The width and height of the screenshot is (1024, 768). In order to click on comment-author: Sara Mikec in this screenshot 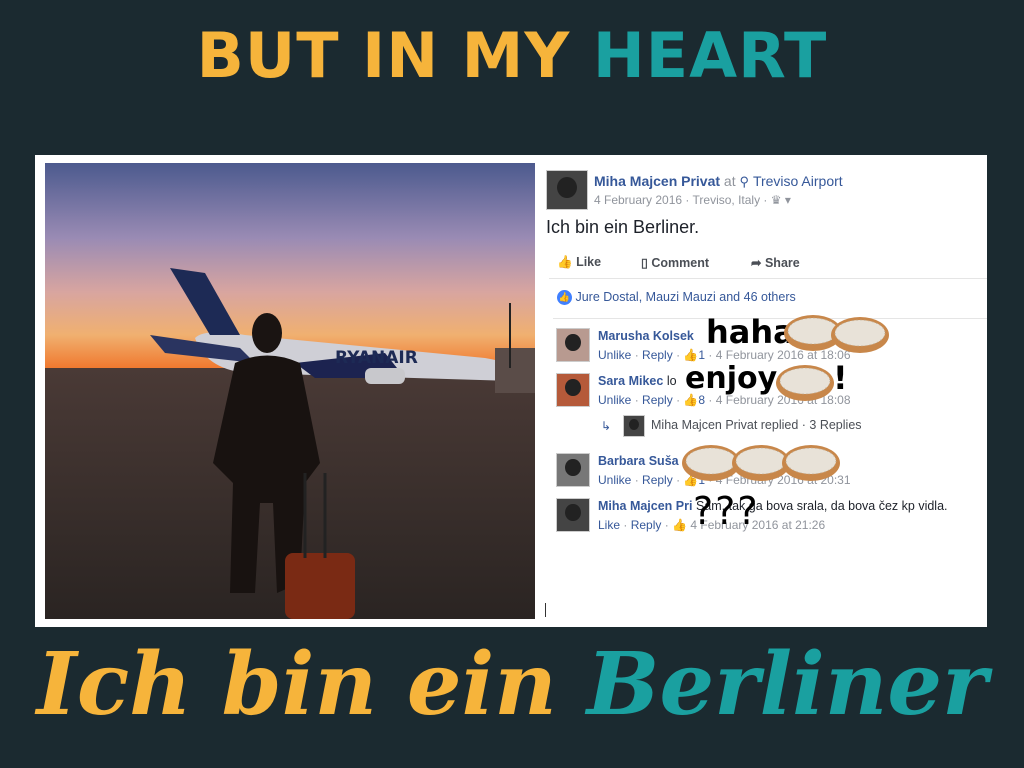, I will do `click(630, 381)`.